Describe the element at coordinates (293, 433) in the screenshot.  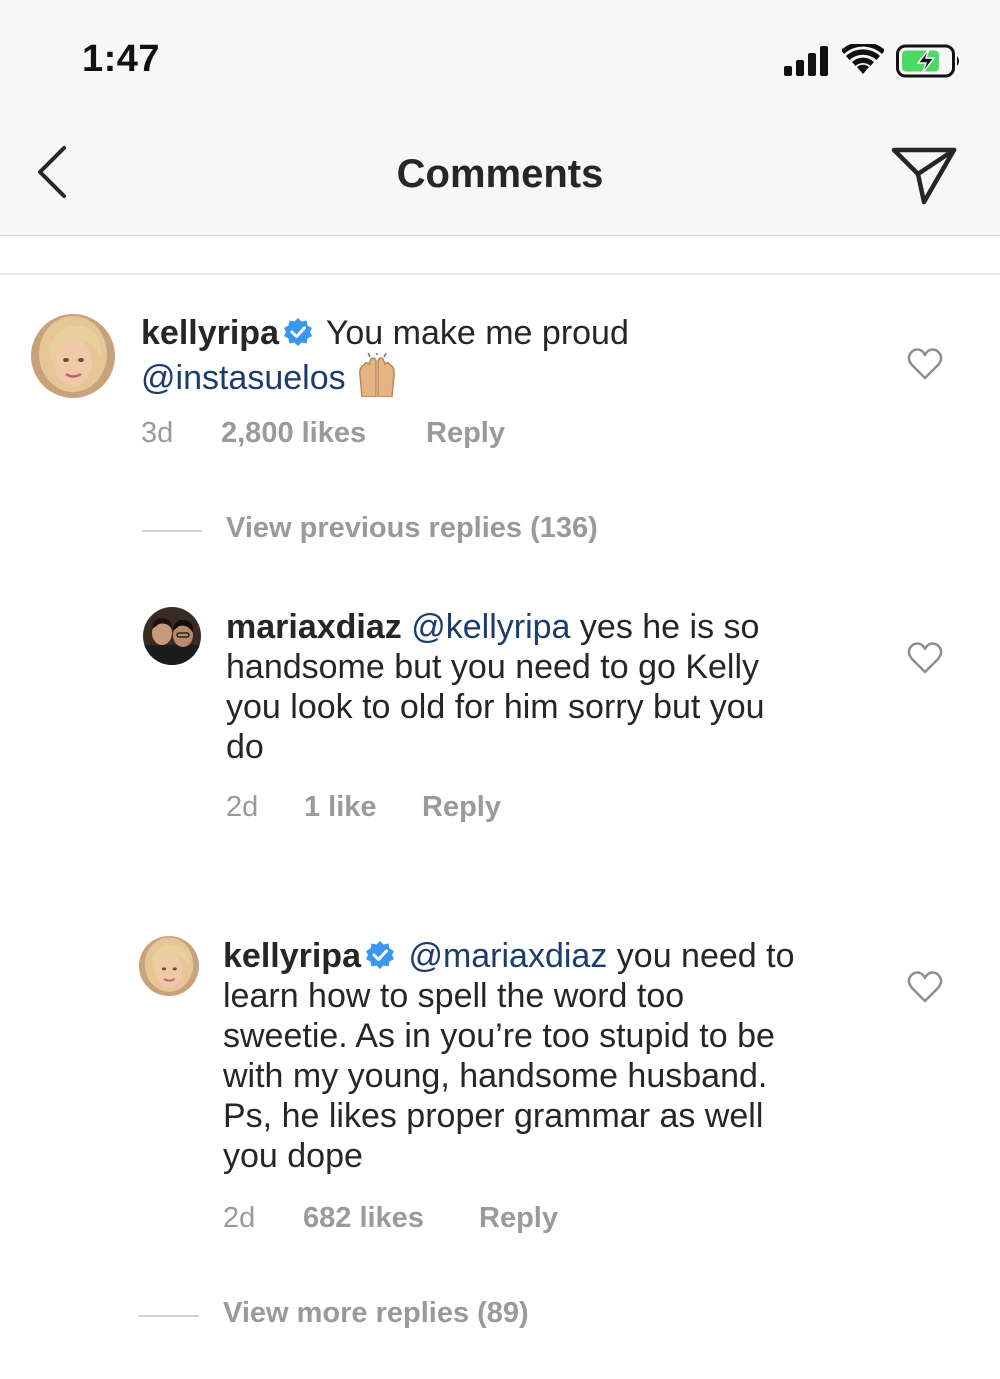
I see `likes-count: 2,800 likes` at that location.